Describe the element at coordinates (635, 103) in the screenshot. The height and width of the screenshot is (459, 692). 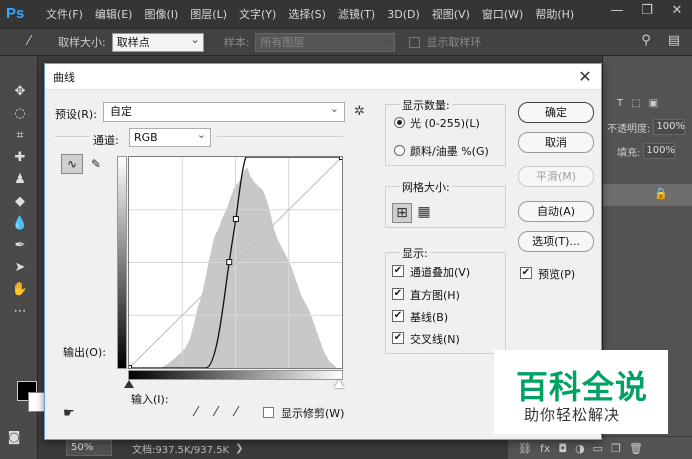
I see `shape-filter-icon: ⬚` at that location.